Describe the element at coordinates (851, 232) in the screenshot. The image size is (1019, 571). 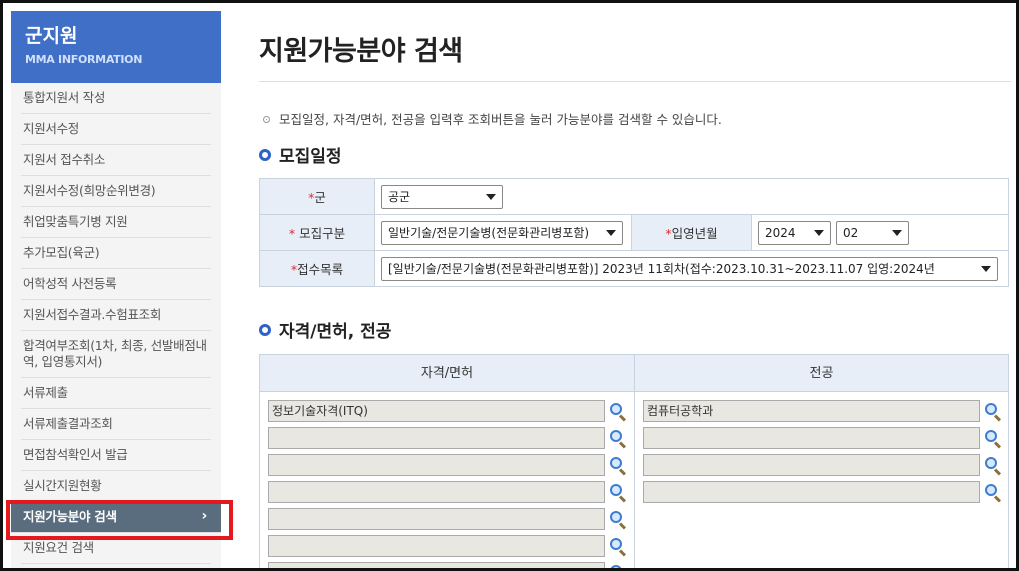
I see `select-value: 02` at that location.